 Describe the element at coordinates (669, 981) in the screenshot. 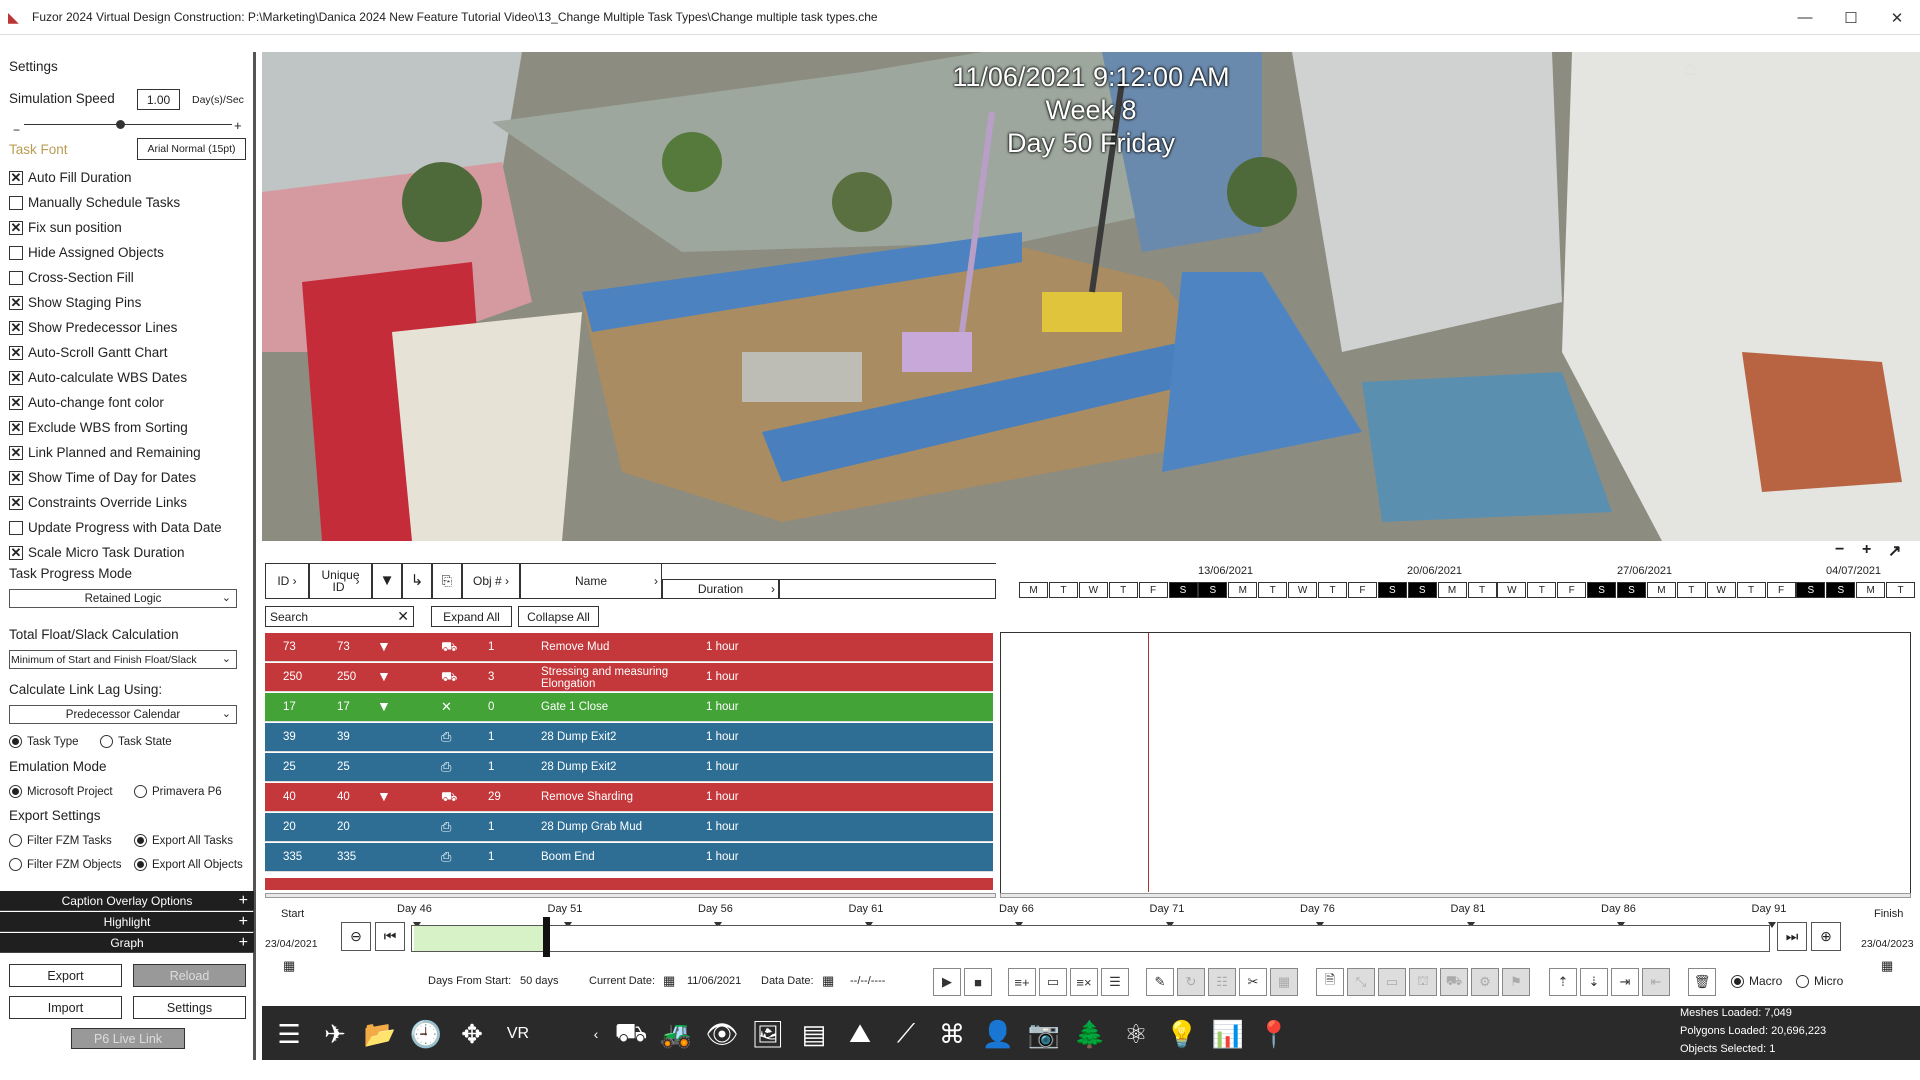

I see `current-date-calendar-icon: ▦` at that location.